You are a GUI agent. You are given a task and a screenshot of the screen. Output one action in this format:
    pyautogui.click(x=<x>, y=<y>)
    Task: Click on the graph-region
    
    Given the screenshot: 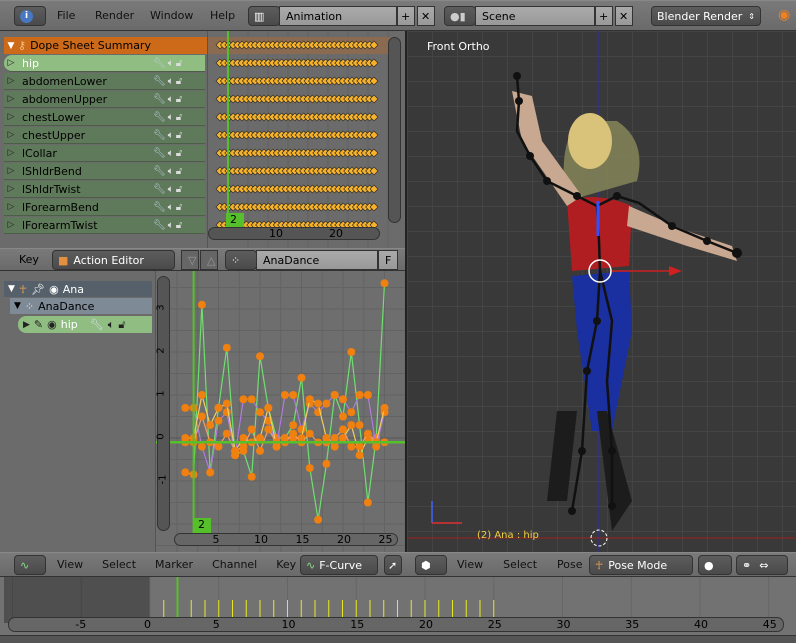 What is the action you would take?
    pyautogui.click(x=280, y=411)
    